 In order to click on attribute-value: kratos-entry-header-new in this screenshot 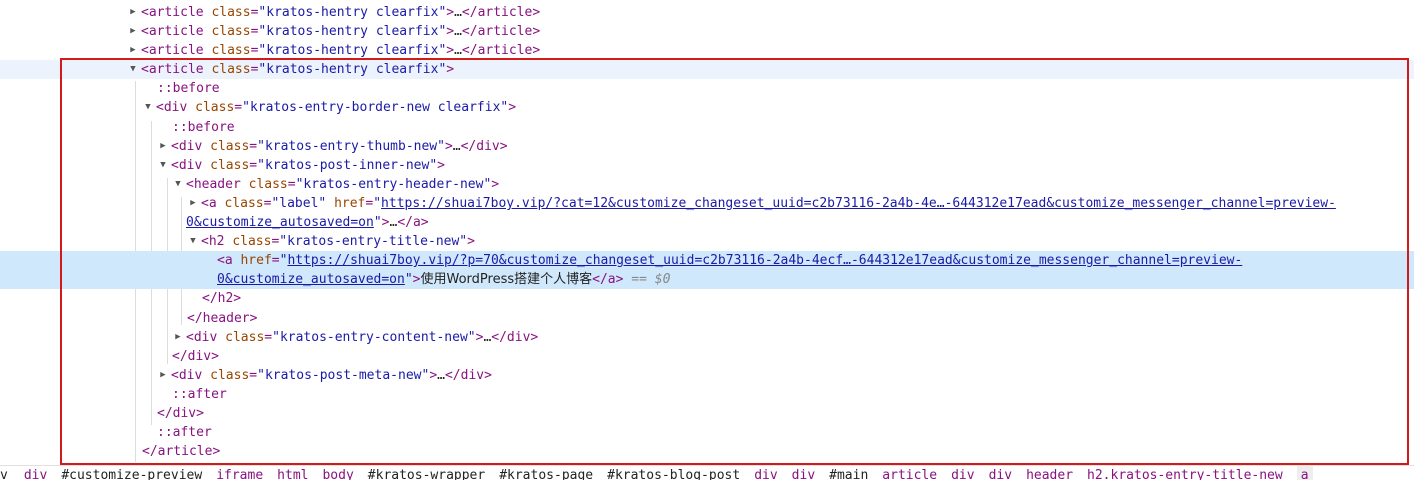, I will do `click(393, 184)`.